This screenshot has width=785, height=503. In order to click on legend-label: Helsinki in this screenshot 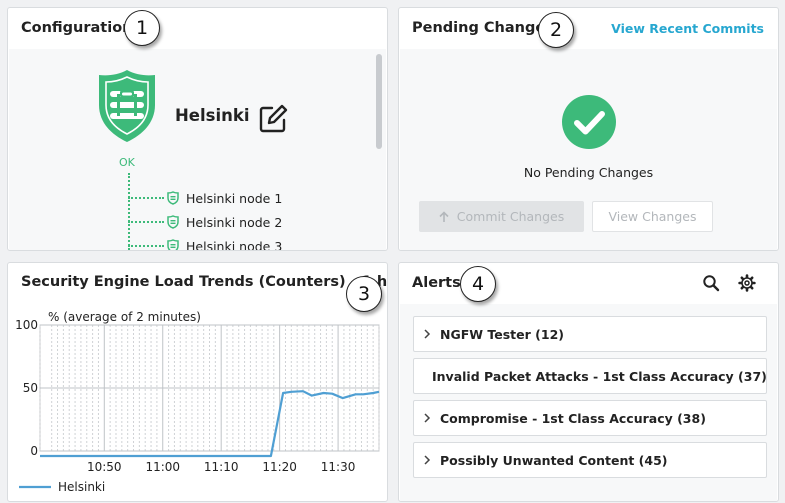, I will do `click(81, 487)`.